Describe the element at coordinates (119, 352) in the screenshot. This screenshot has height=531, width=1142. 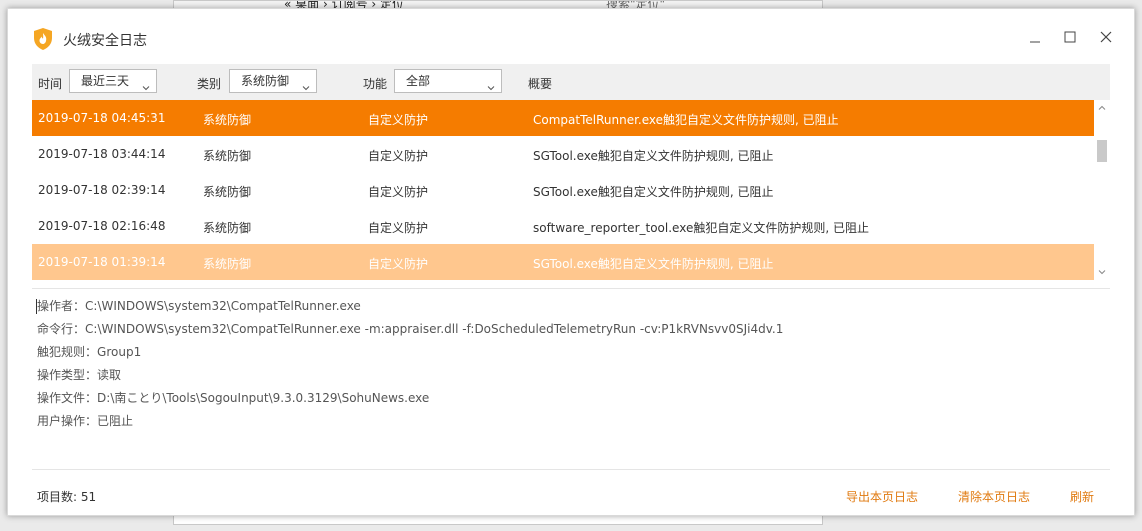
I see `detail-value: Group1` at that location.